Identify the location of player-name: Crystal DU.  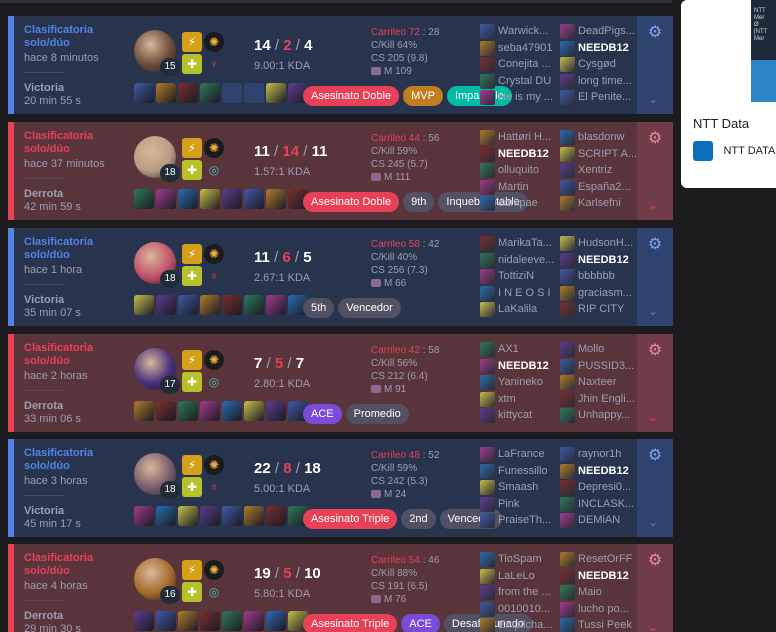
(524, 81).